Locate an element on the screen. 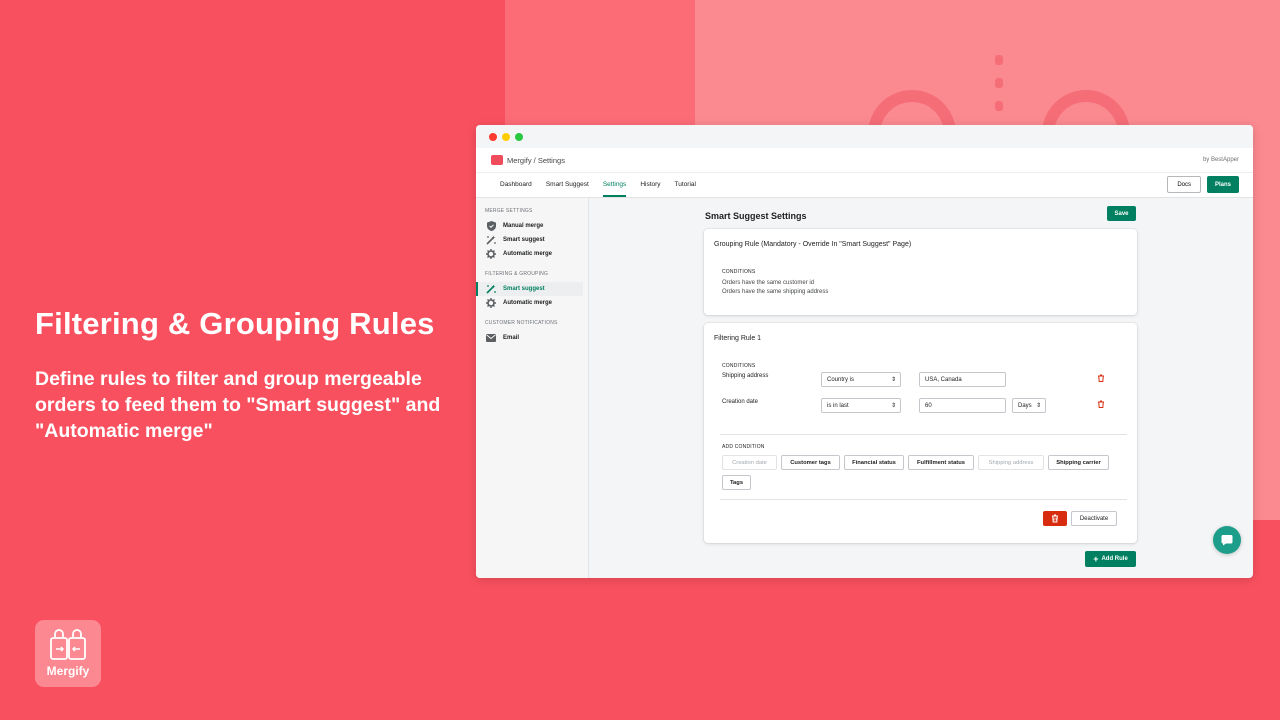 The width and height of the screenshot is (1280, 720). condition-operator-select: Country is ⇕ is located at coordinates (861, 379).